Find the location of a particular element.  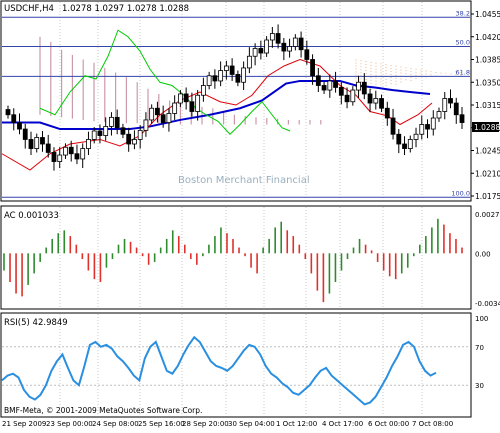

watermark-text: Boston Merchant Financial is located at coordinates (244, 180).